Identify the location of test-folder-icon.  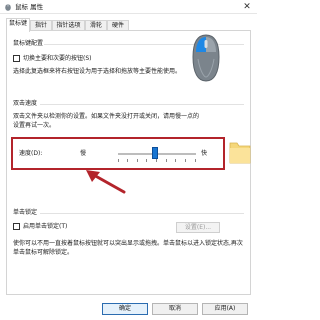
(240, 152).